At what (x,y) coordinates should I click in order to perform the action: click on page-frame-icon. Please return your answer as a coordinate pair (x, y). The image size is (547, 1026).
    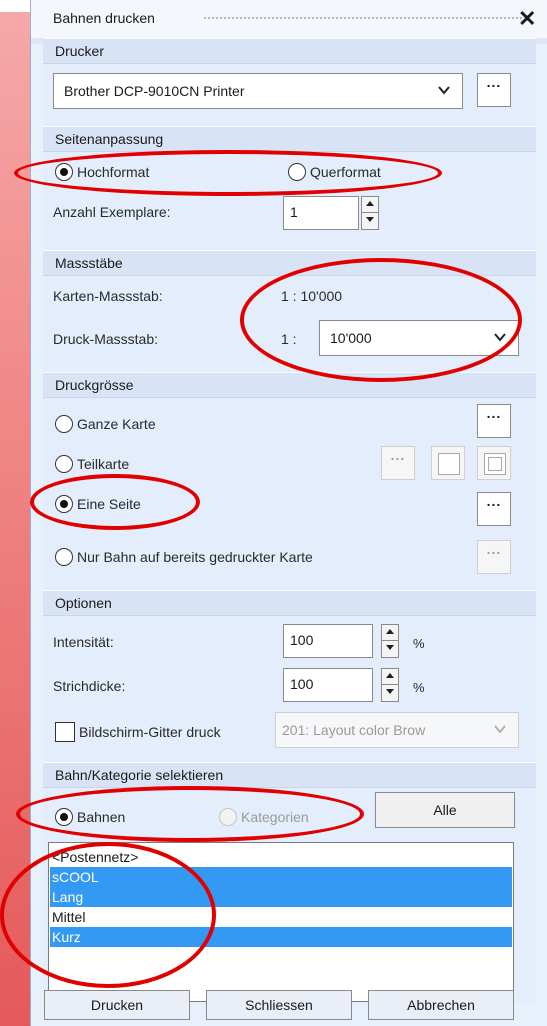
    Looking at the image, I should click on (495, 464).